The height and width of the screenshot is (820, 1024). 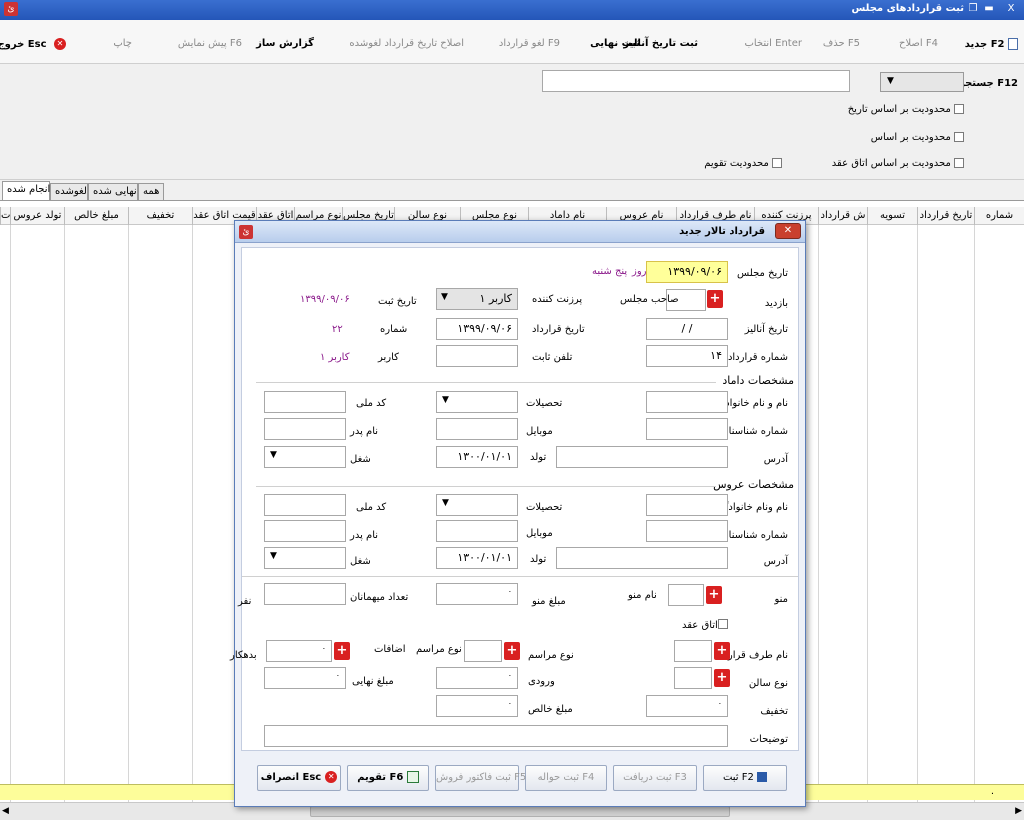 What do you see at coordinates (69, 191) in the screenshot?
I see `tab-cancelled: لغوشده` at bounding box center [69, 191].